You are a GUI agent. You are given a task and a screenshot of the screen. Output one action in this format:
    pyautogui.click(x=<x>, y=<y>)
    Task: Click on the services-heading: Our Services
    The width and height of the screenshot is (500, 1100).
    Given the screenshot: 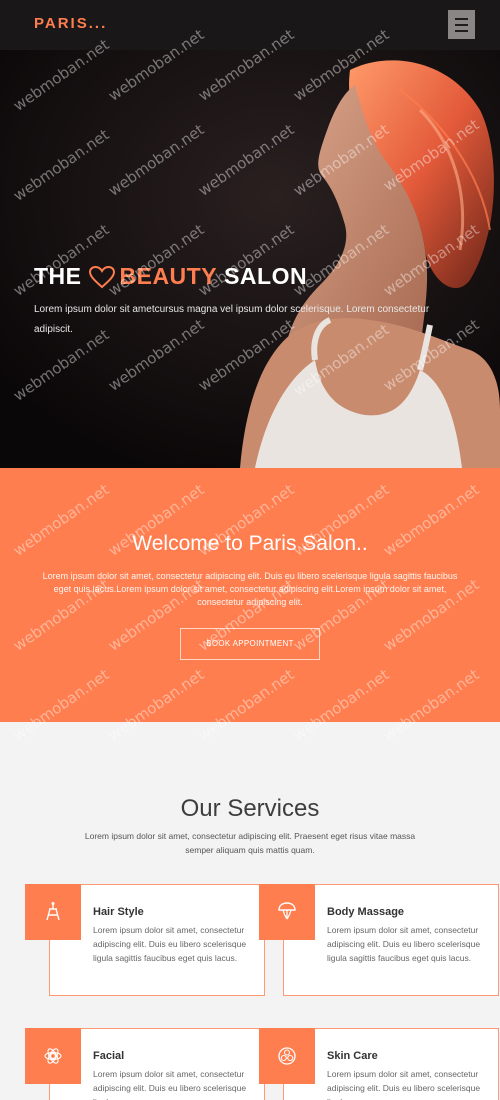 What is the action you would take?
    pyautogui.click(x=250, y=808)
    